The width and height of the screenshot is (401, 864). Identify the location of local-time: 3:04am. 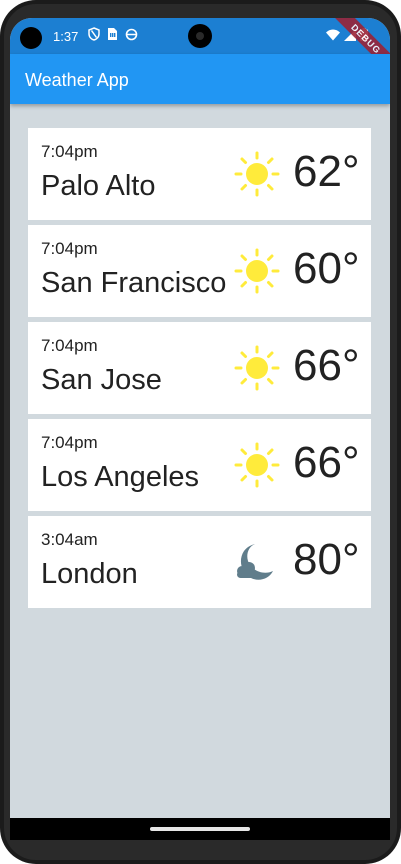
(69, 539).